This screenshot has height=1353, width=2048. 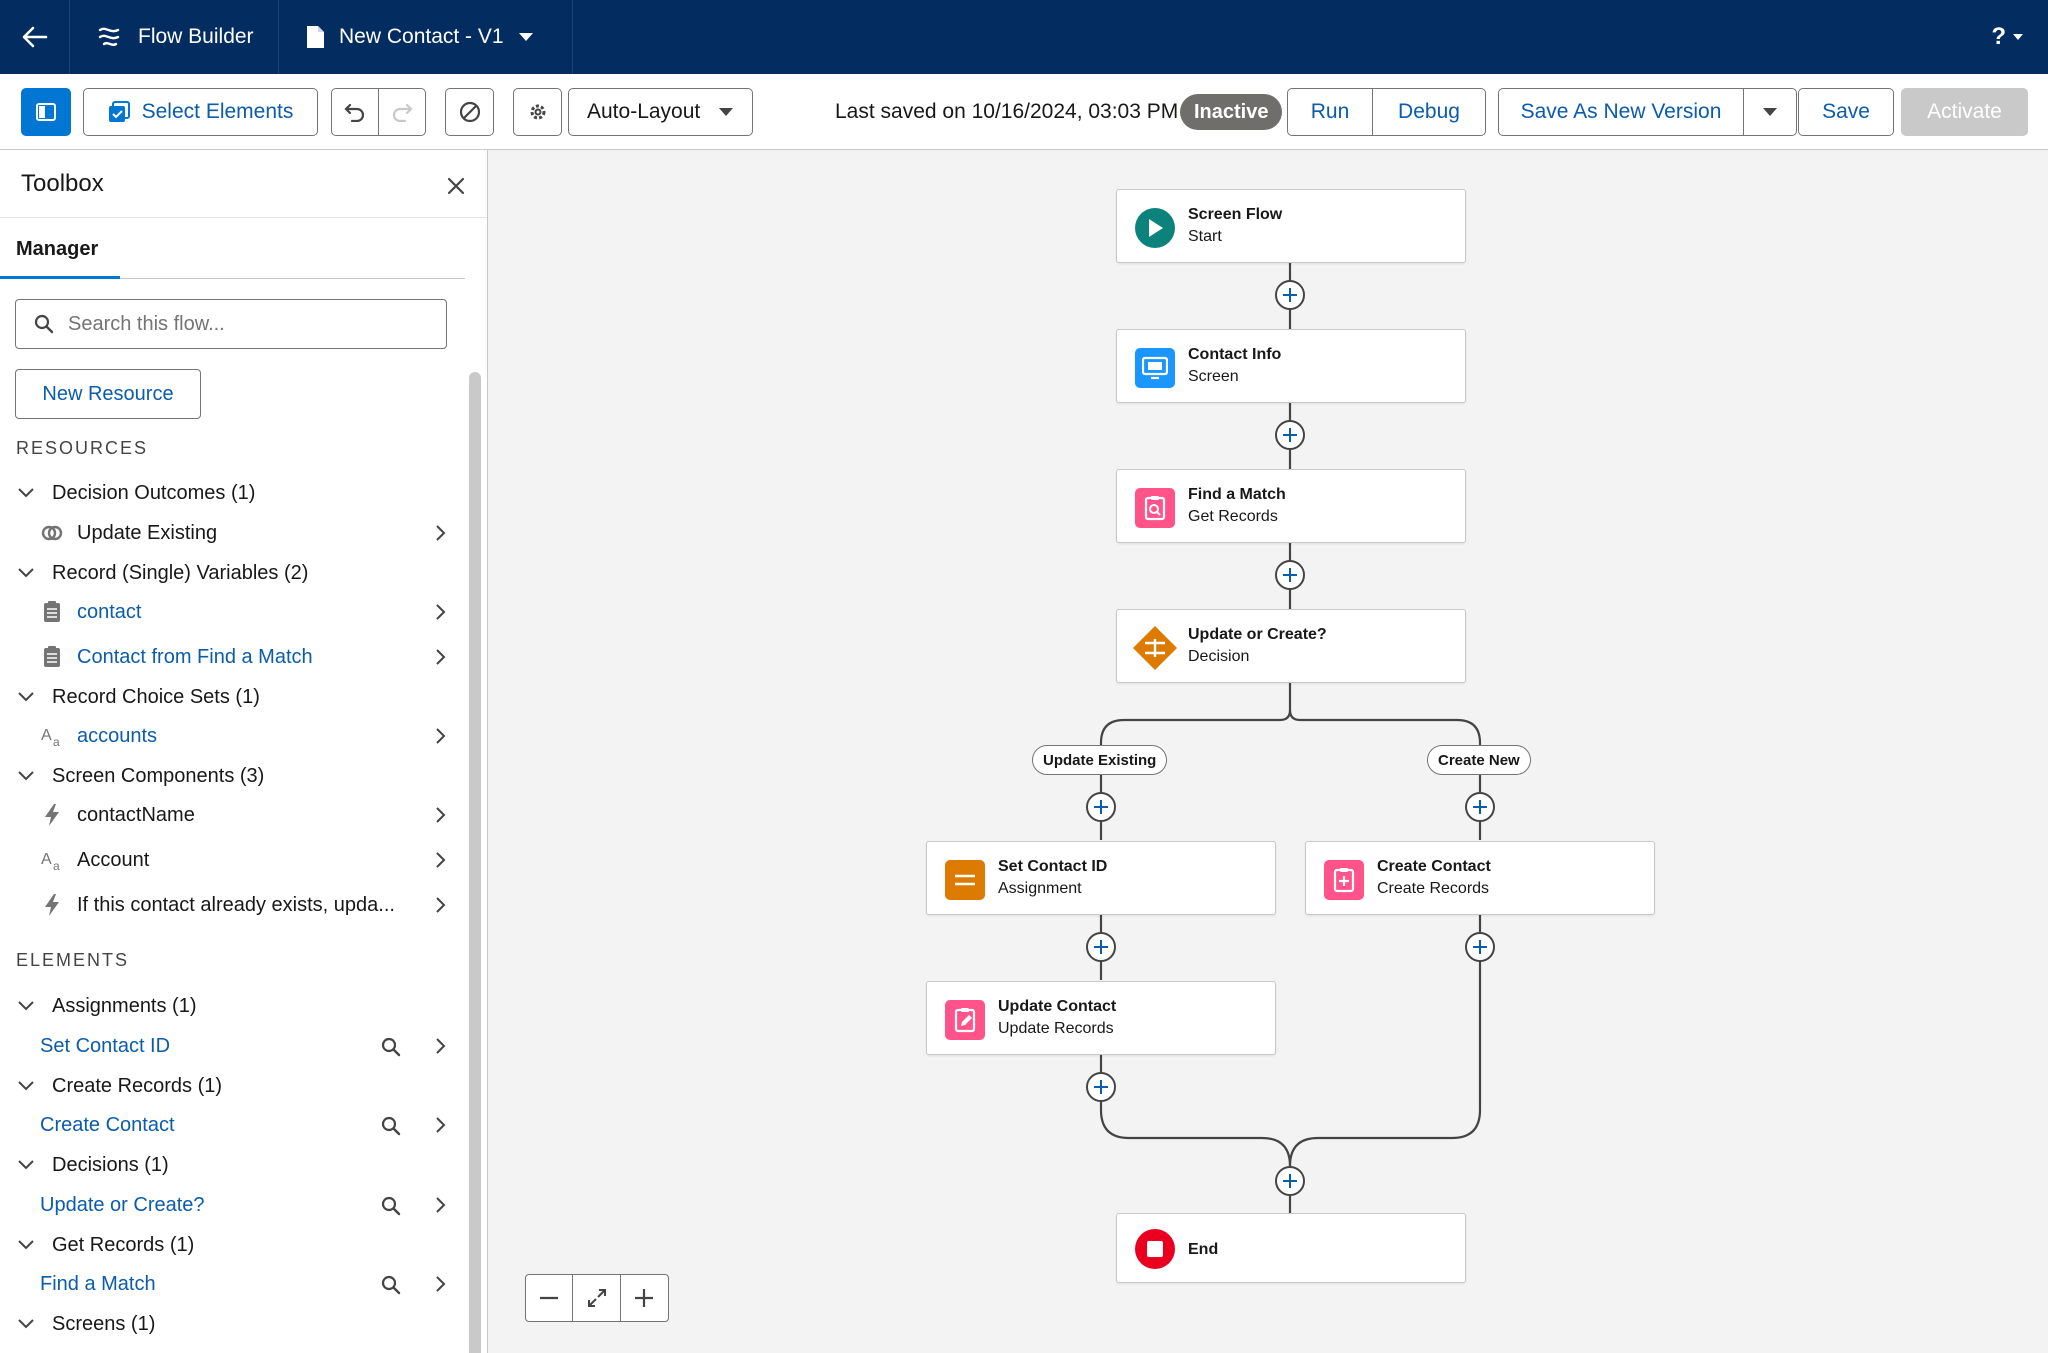 What do you see at coordinates (230, 1324) in the screenshot?
I see `element-group-screens: Screens (1)` at bounding box center [230, 1324].